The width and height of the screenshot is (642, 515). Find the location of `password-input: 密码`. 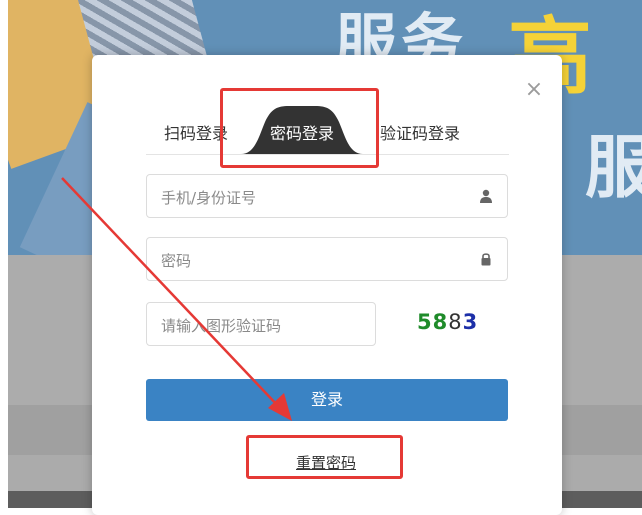

password-input: 密码 is located at coordinates (327, 259).